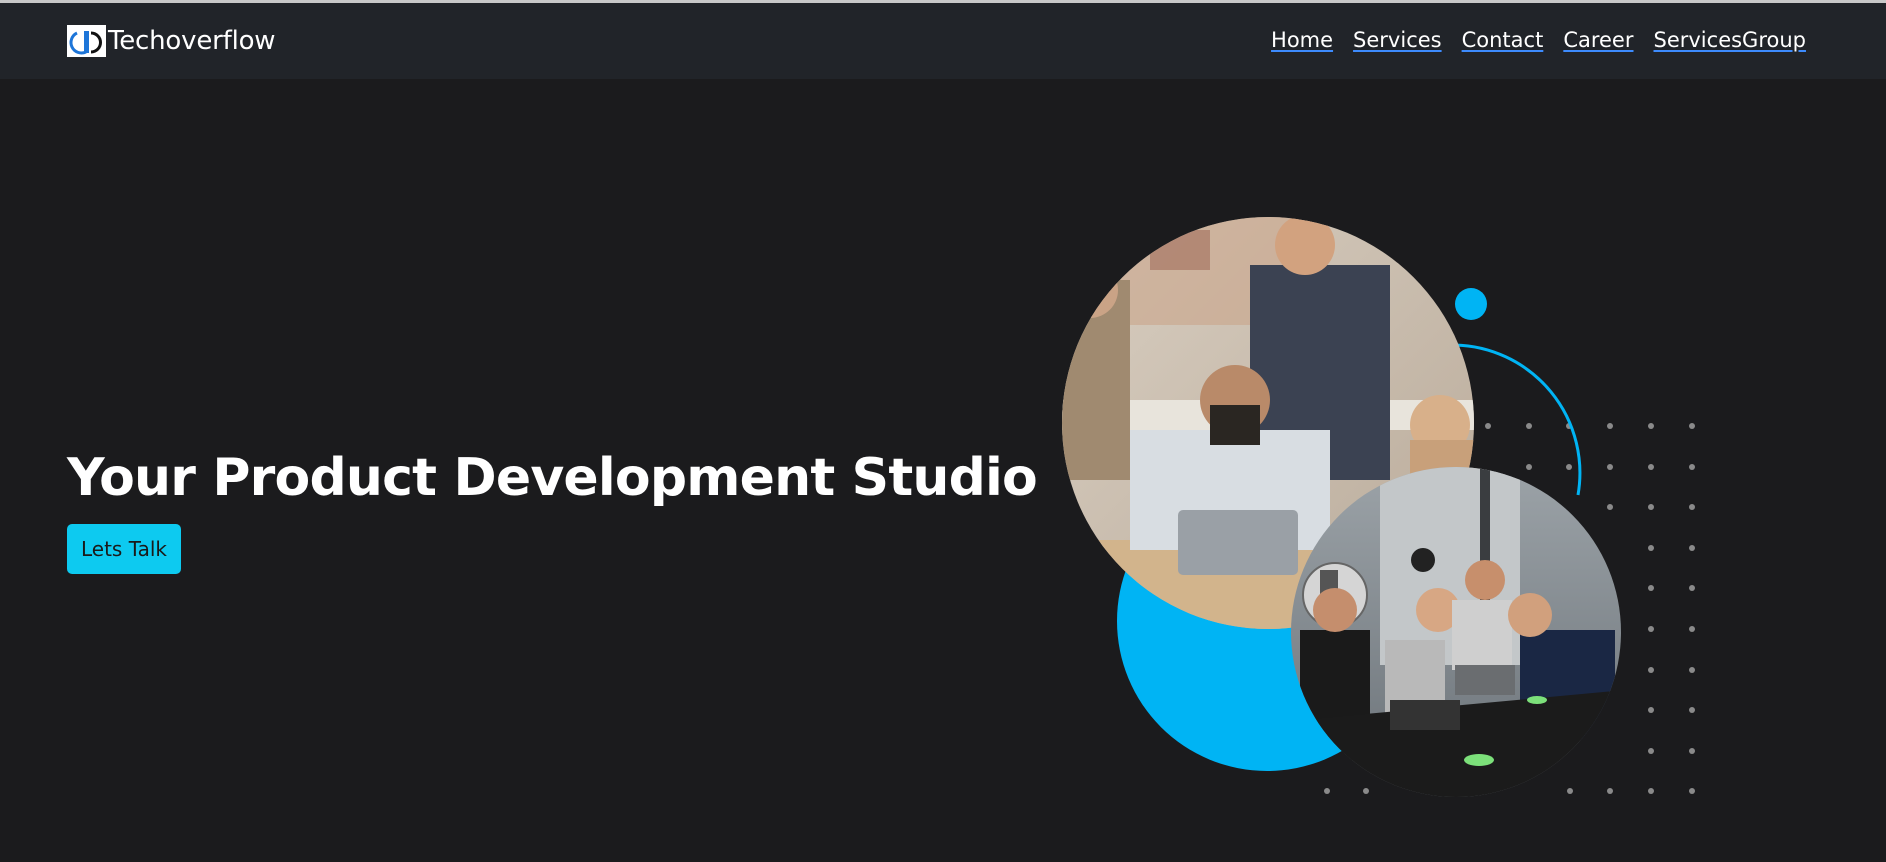  Describe the element at coordinates (1471, 304) in the screenshot. I see `accent-dot-decoration` at that location.